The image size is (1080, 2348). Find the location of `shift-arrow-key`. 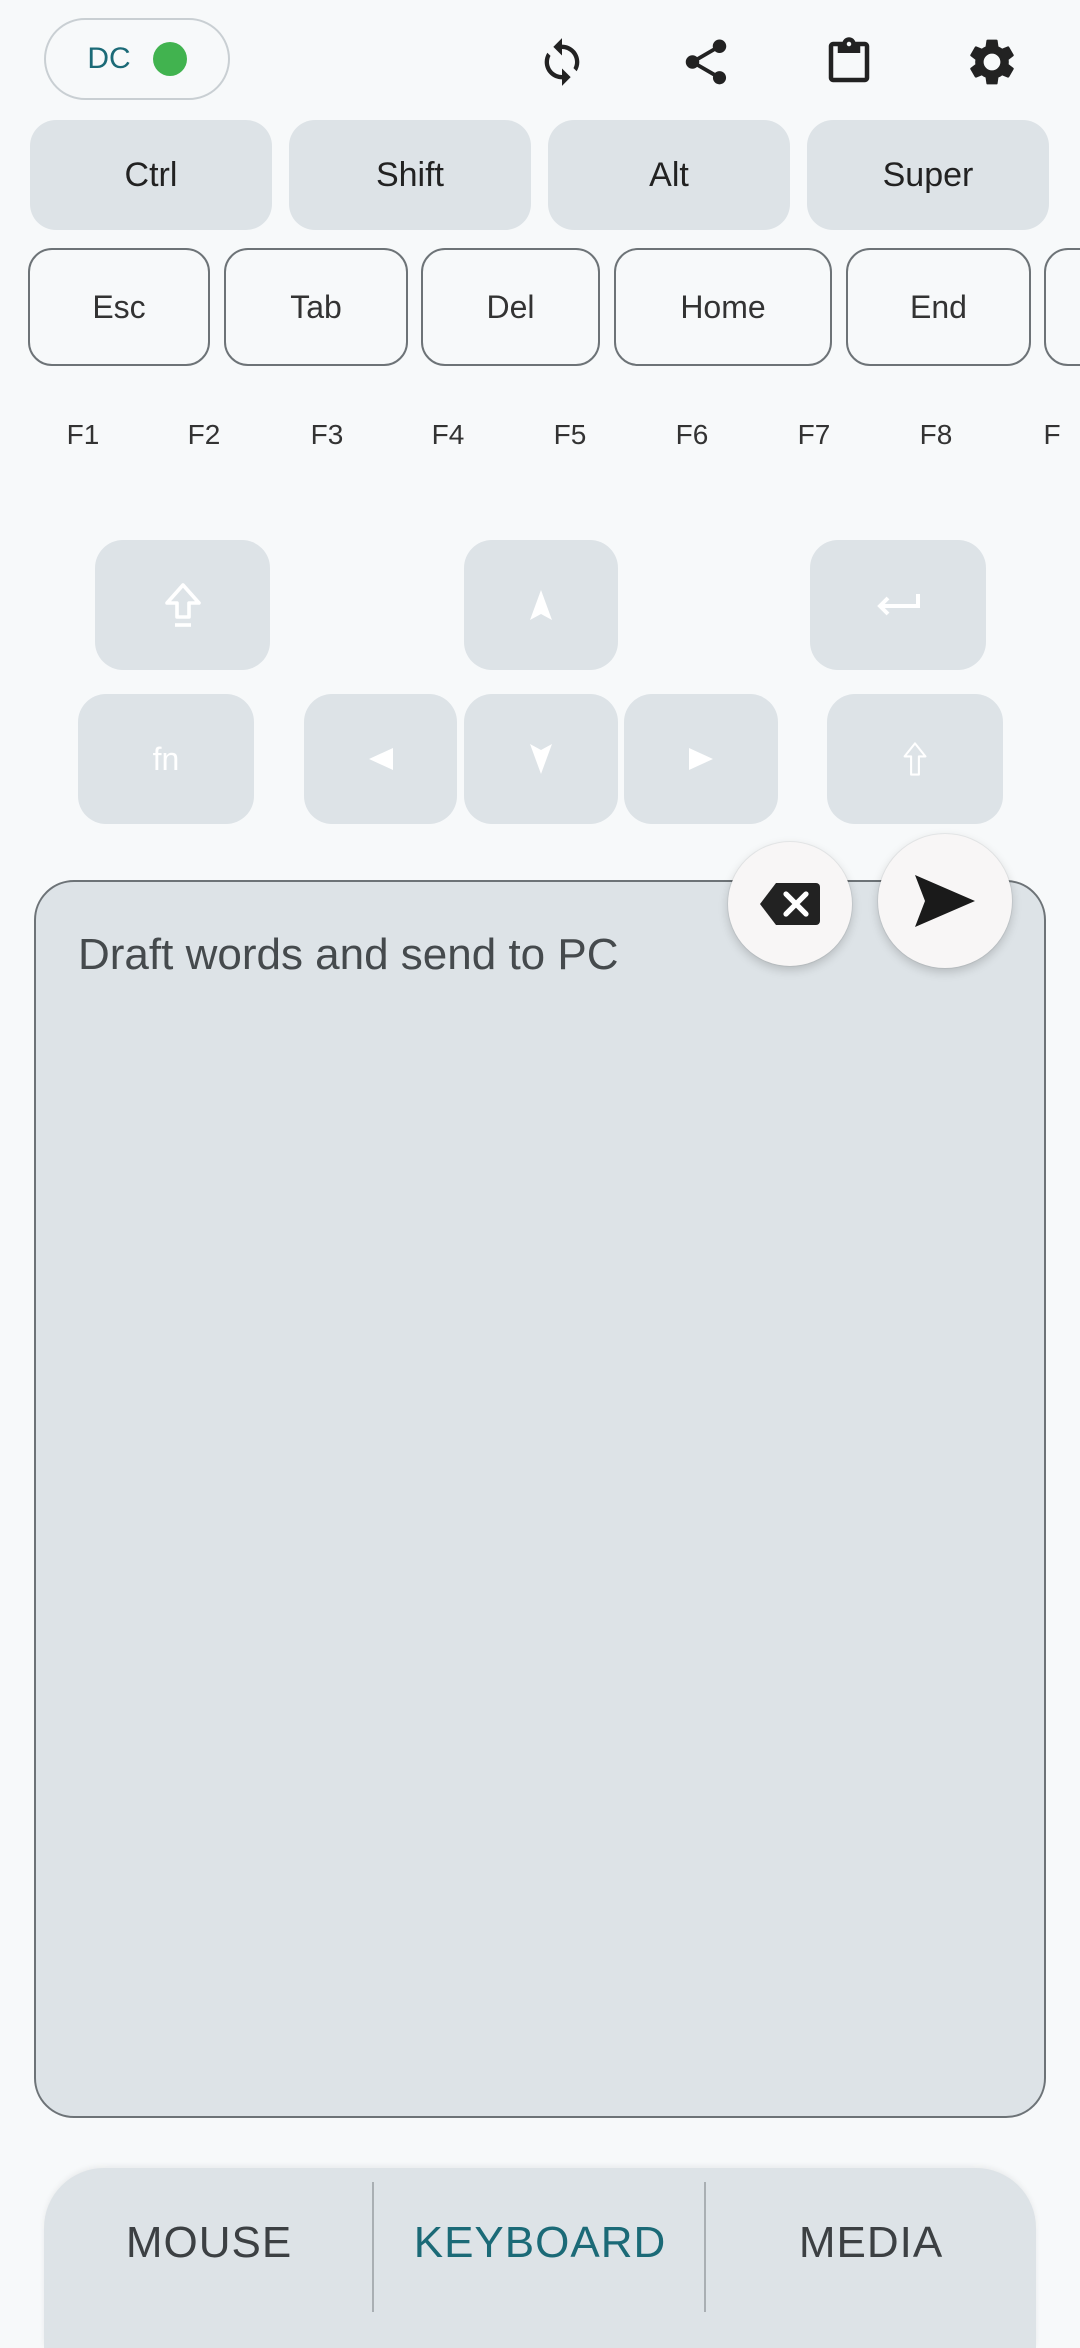

shift-arrow-key is located at coordinates (915, 759).